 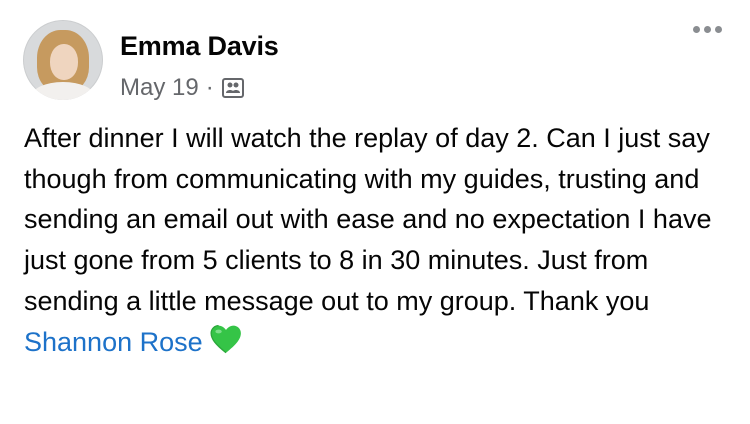 I want to click on author-name: Emma Davis, so click(x=199, y=46).